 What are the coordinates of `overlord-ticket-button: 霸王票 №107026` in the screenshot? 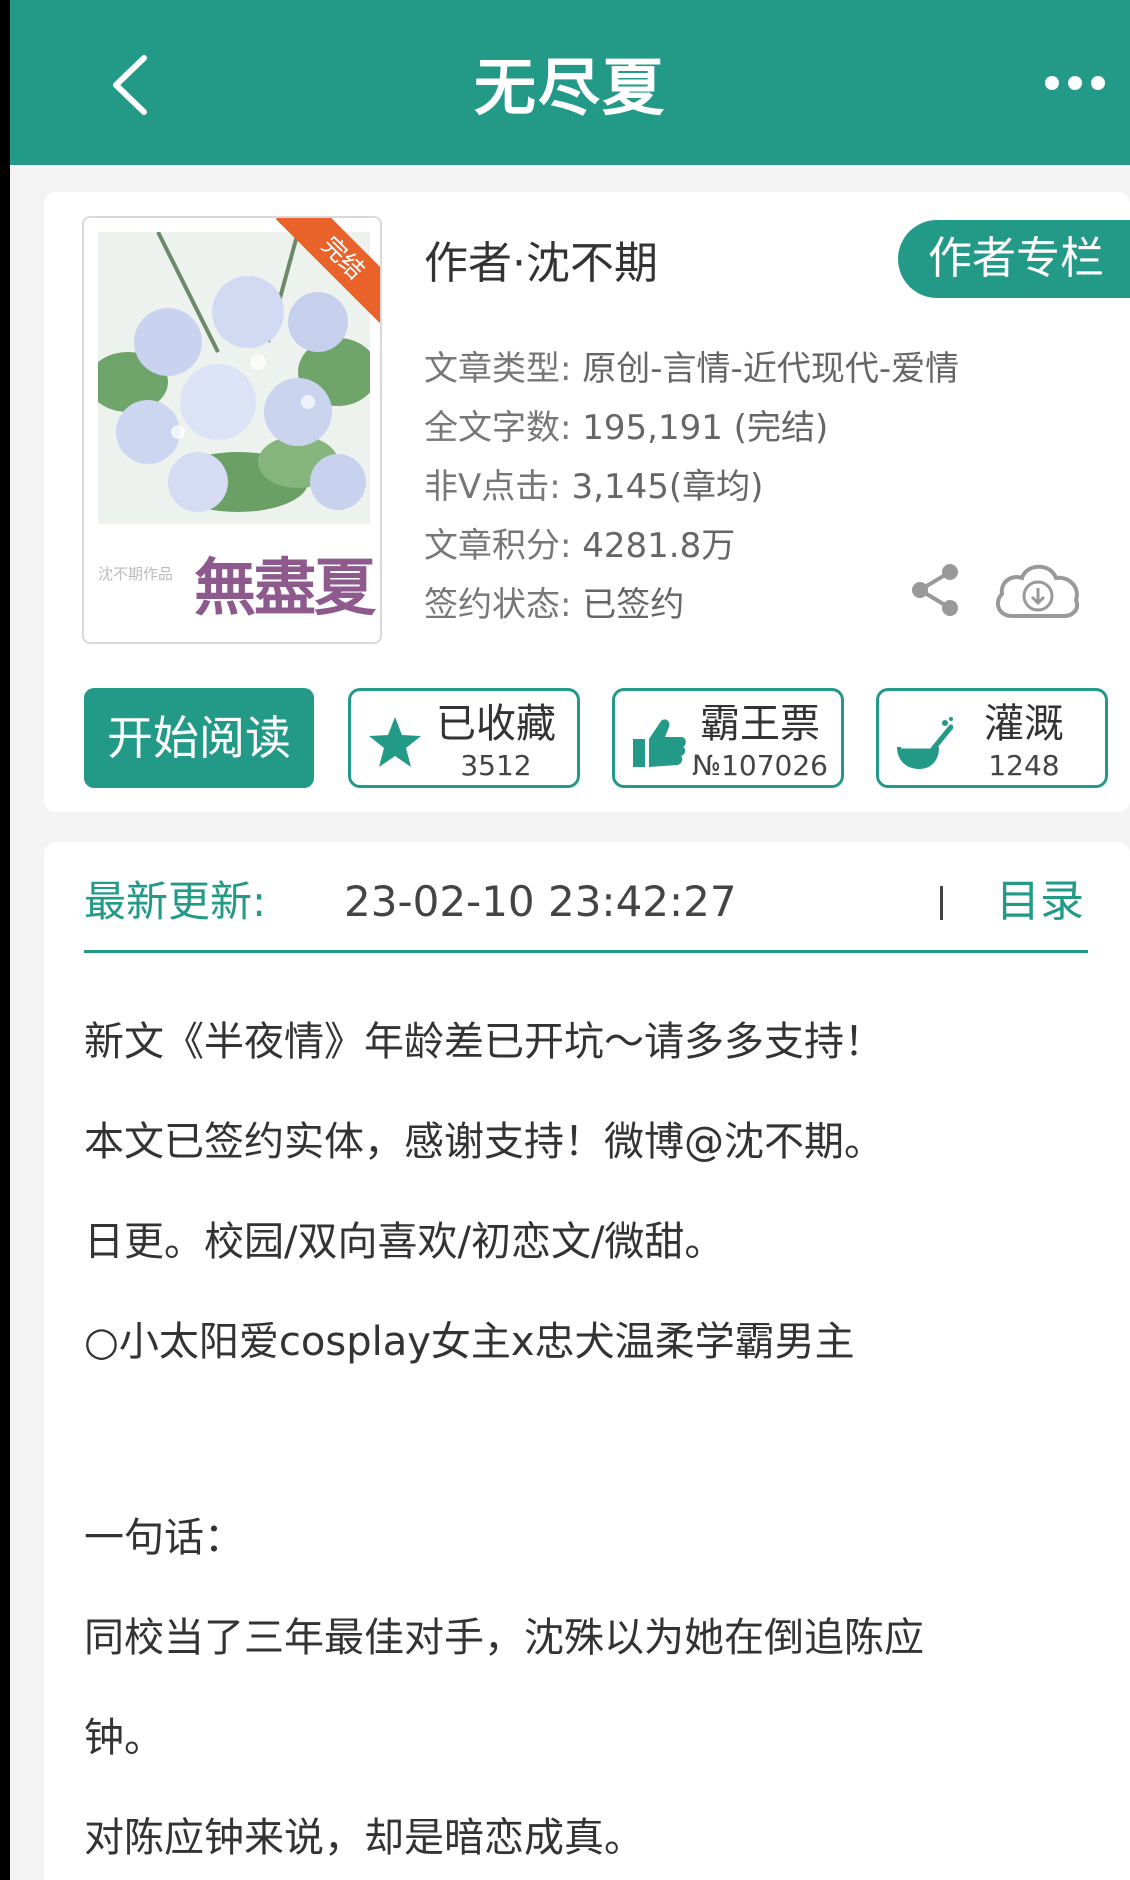 It's located at (728, 738).